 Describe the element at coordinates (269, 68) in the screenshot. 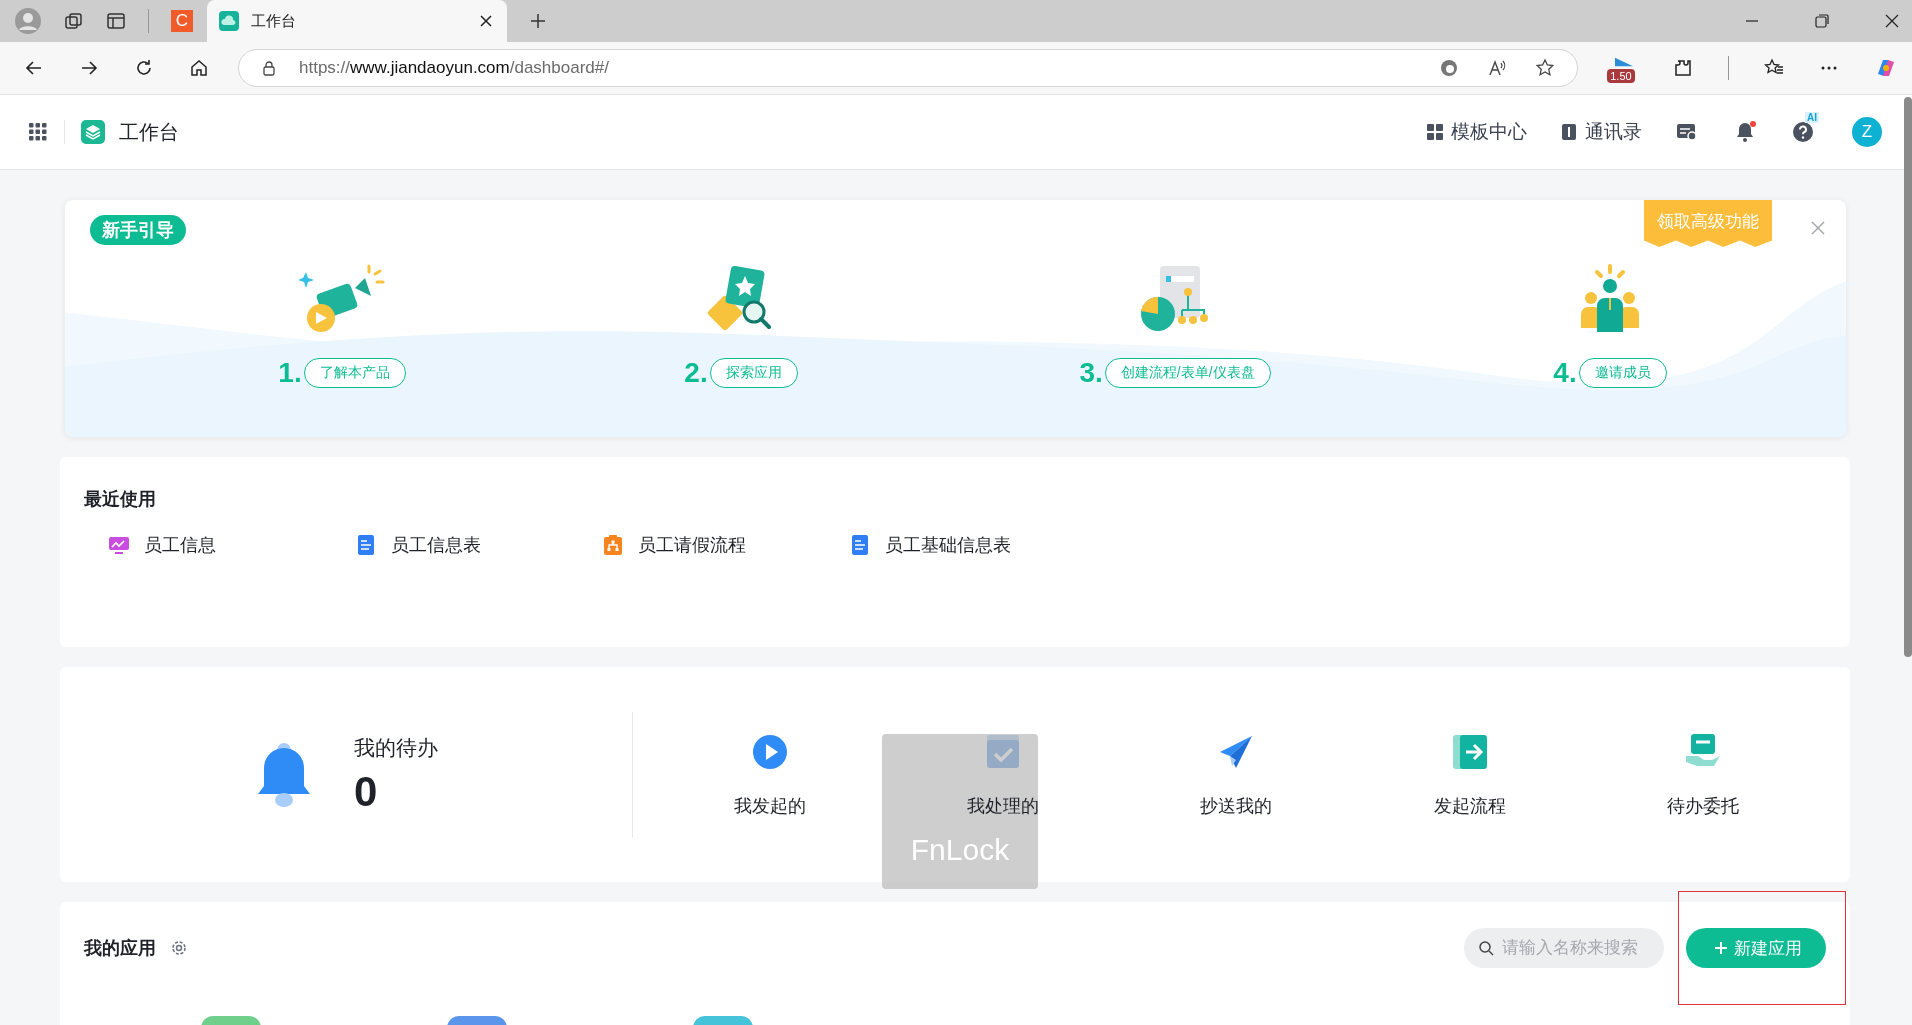

I see `lock-icon` at that location.